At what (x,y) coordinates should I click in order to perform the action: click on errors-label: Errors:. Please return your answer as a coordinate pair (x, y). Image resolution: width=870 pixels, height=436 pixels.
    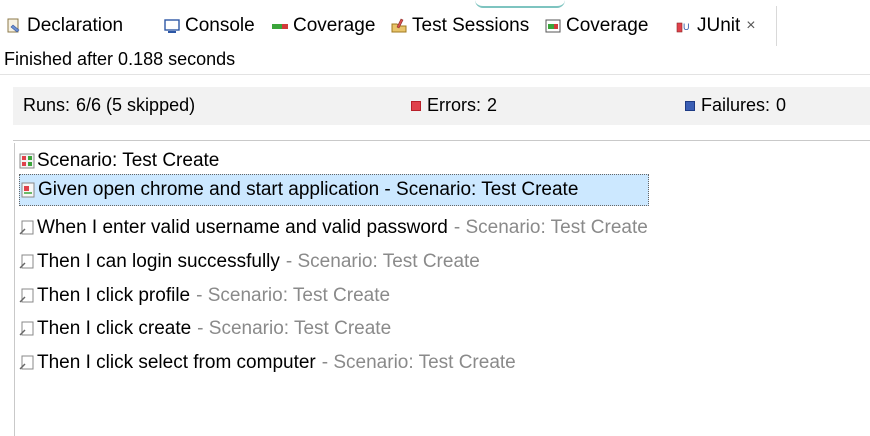
    Looking at the image, I should click on (454, 105).